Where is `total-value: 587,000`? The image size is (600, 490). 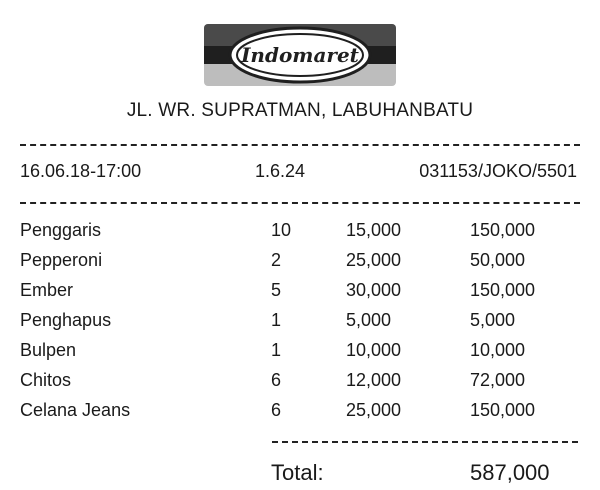
total-value: 587,000 is located at coordinates (510, 472).